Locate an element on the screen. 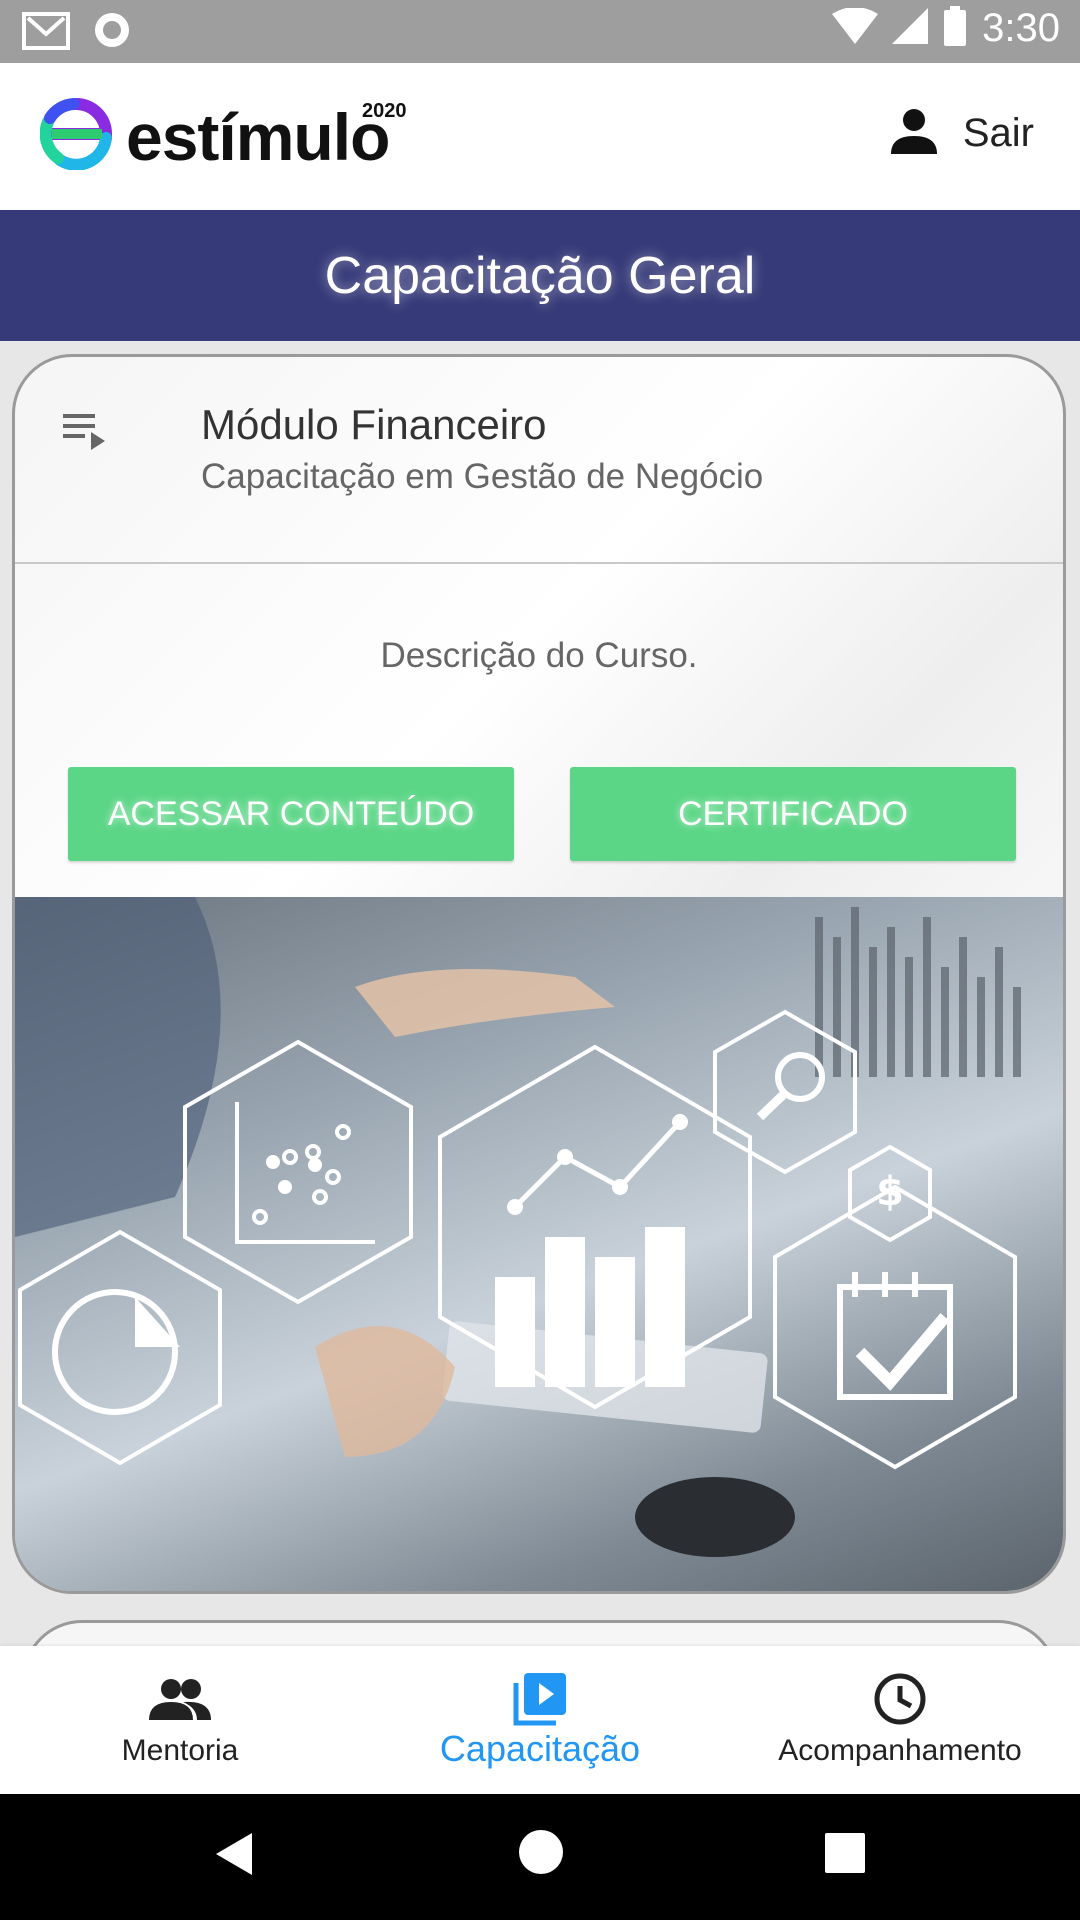 Image resolution: width=1080 pixels, height=1920 pixels. gmail-icon is located at coordinates (46, 32).